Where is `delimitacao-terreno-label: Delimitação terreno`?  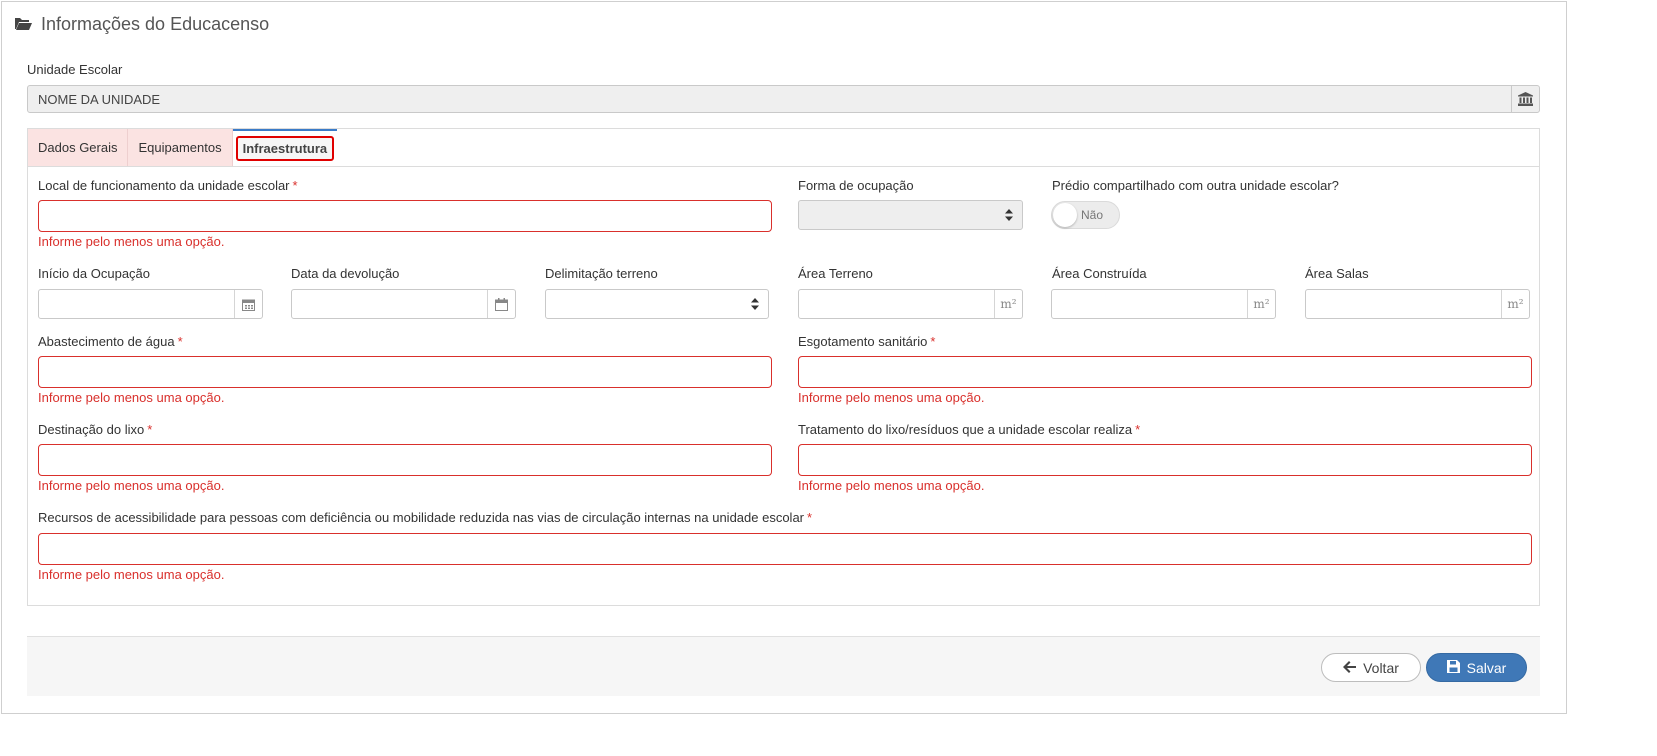 delimitacao-terreno-label: Delimitação terreno is located at coordinates (601, 273).